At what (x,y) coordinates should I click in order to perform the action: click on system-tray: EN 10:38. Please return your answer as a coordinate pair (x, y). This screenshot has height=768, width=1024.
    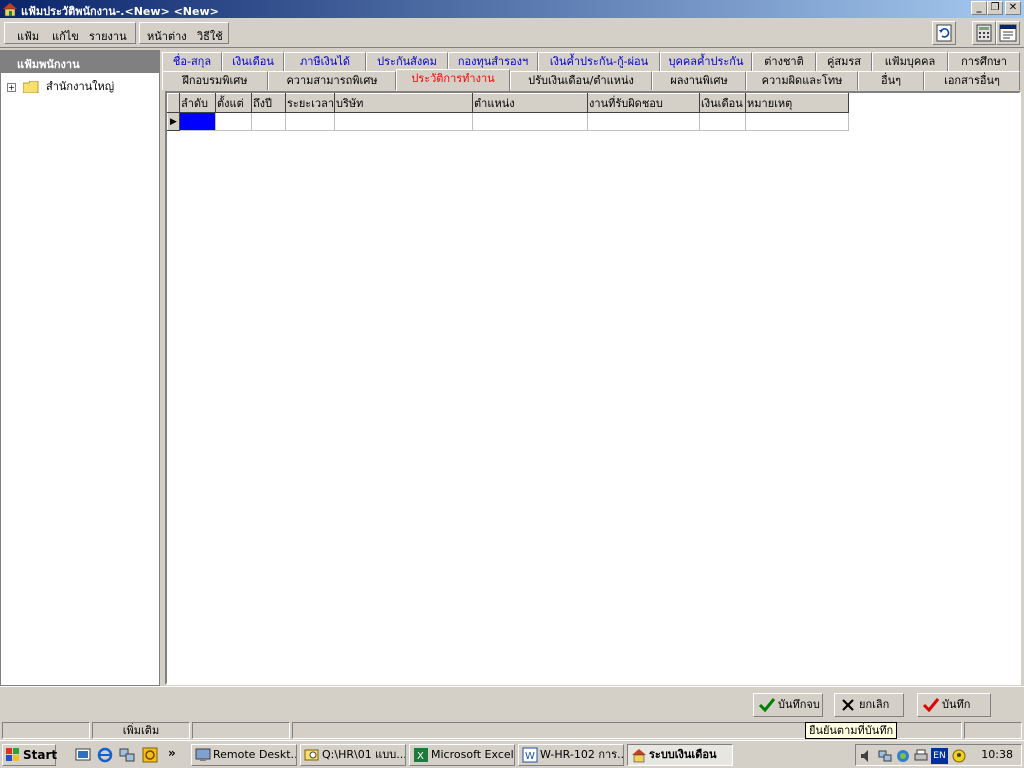
    Looking at the image, I should click on (938, 755).